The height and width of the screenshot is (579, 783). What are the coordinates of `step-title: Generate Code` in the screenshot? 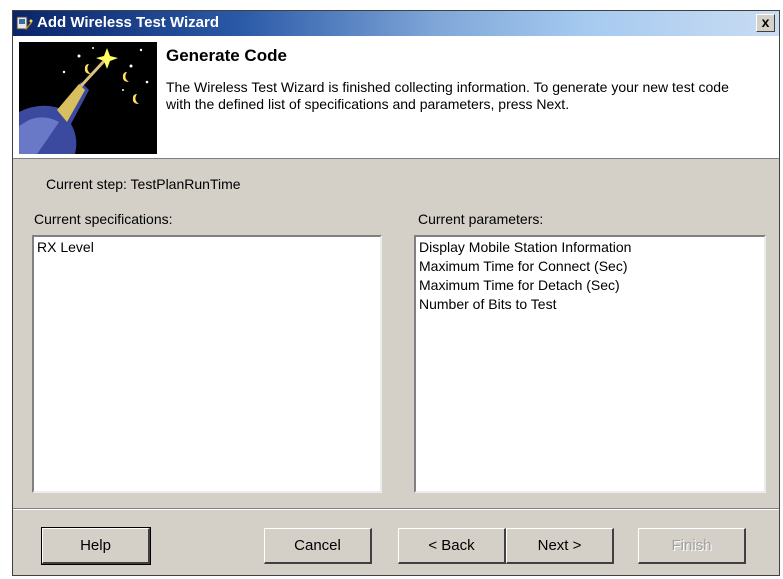 It's located at (226, 55).